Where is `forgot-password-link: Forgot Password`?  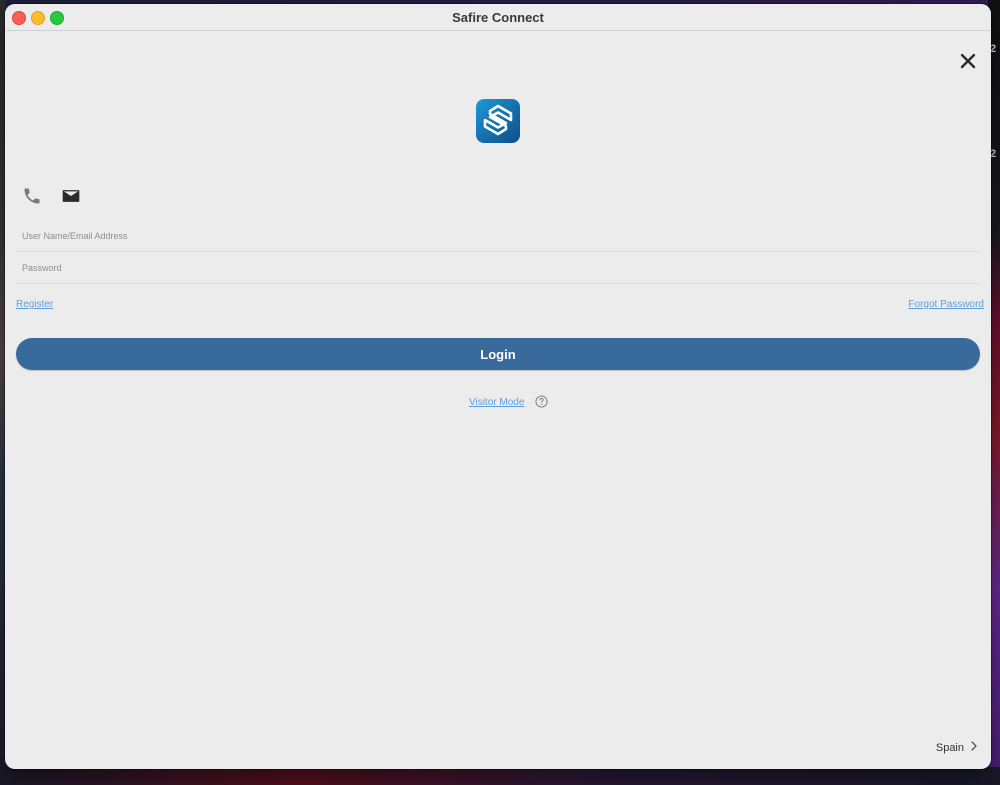 forgot-password-link: Forgot Password is located at coordinates (946, 304).